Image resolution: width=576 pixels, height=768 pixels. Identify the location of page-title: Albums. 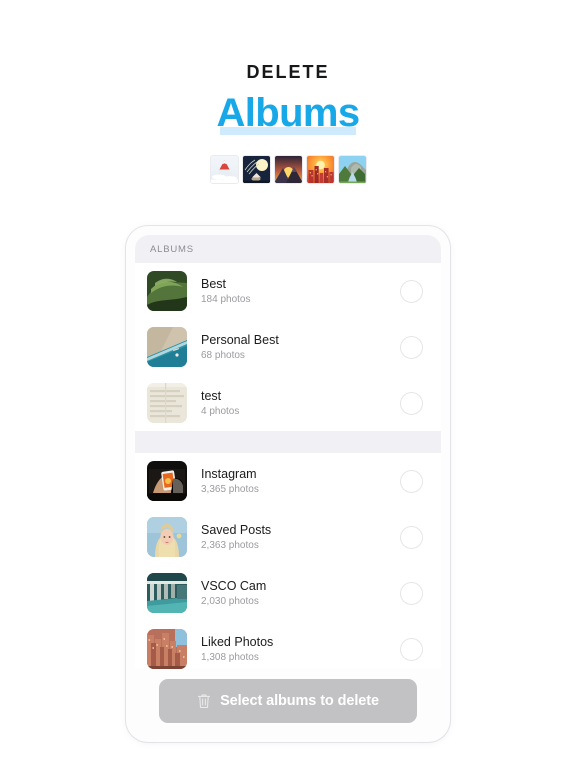
(288, 113).